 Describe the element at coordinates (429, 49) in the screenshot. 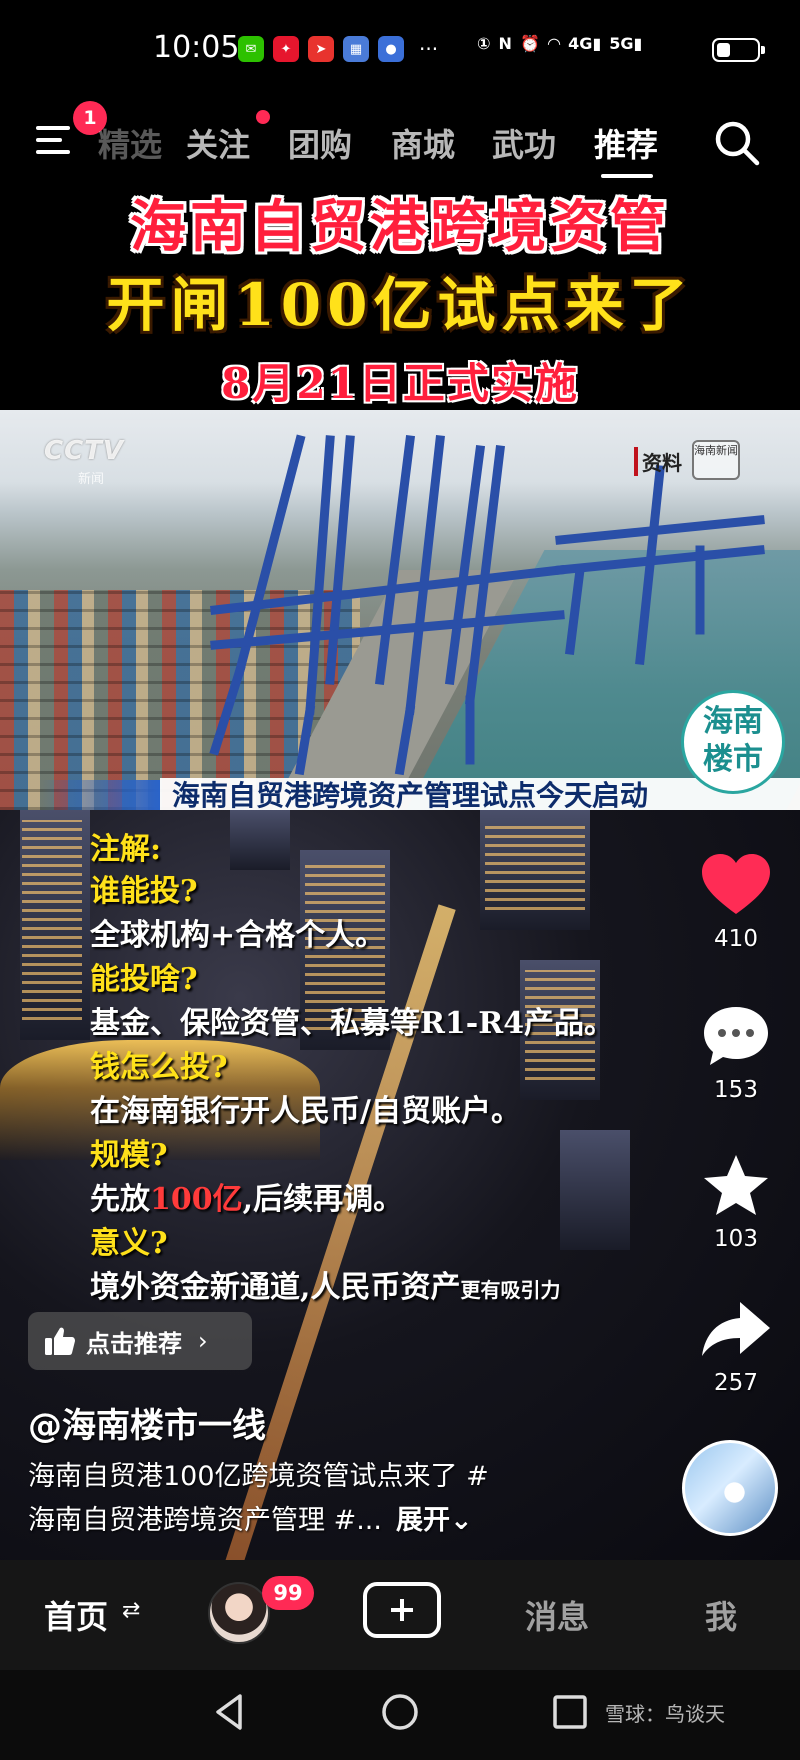

I see `more-notifications-icon: ···` at that location.